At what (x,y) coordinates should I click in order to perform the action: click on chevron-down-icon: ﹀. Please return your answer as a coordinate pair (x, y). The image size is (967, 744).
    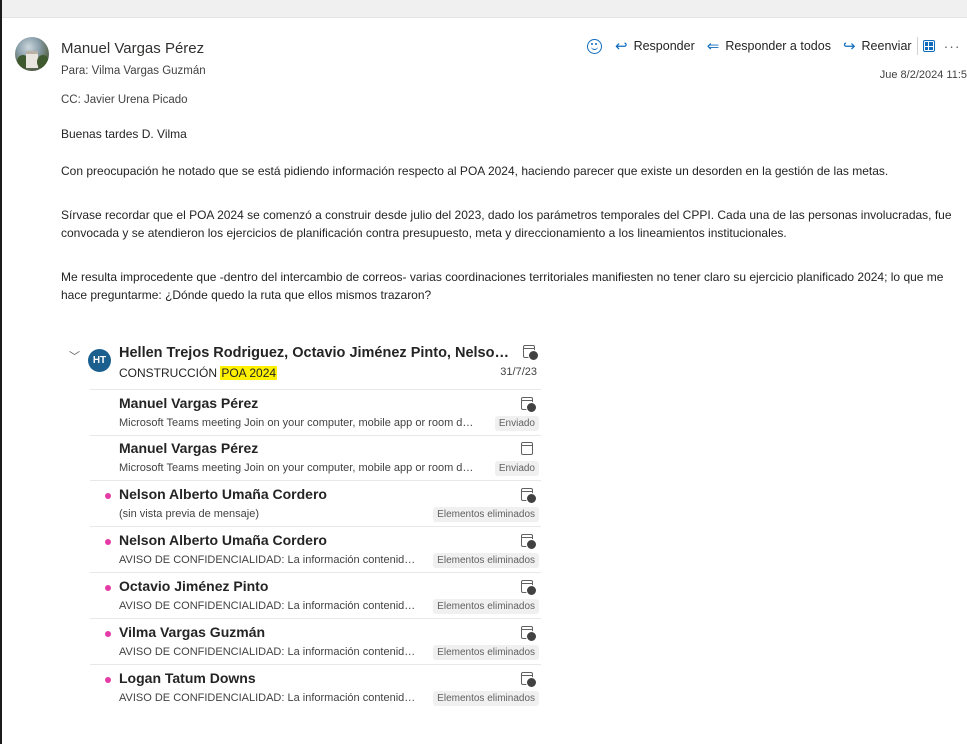
    Looking at the image, I should click on (74, 356).